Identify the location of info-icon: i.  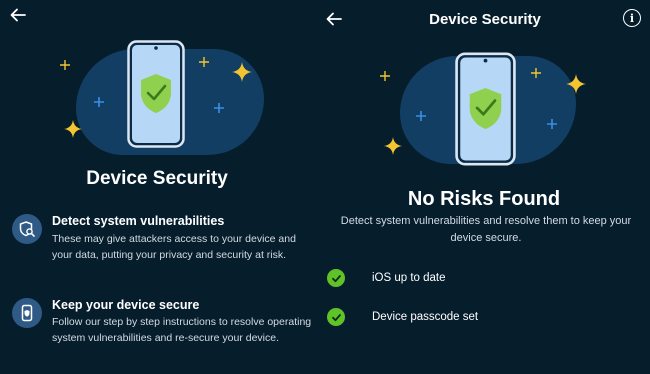
(632, 18).